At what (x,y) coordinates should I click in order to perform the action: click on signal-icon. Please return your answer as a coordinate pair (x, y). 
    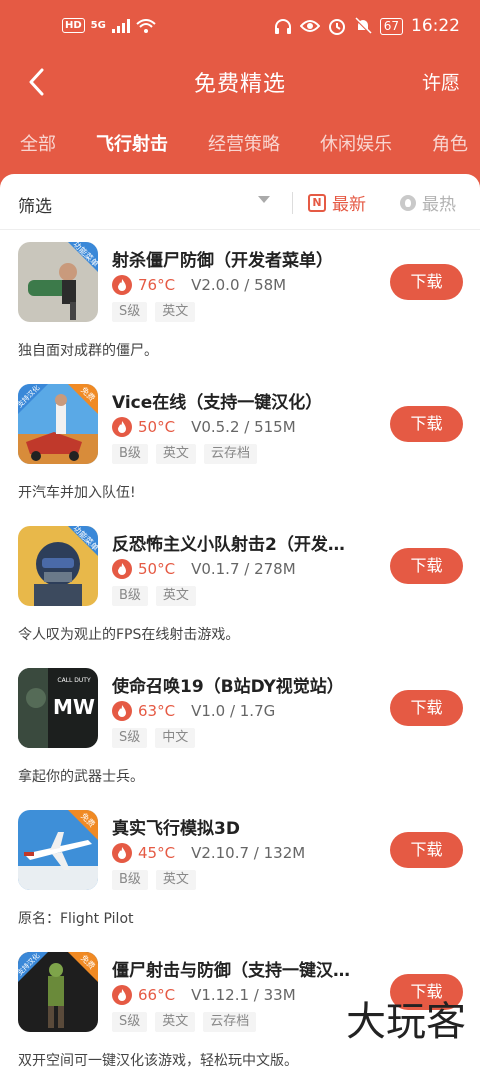
    Looking at the image, I should click on (120, 25).